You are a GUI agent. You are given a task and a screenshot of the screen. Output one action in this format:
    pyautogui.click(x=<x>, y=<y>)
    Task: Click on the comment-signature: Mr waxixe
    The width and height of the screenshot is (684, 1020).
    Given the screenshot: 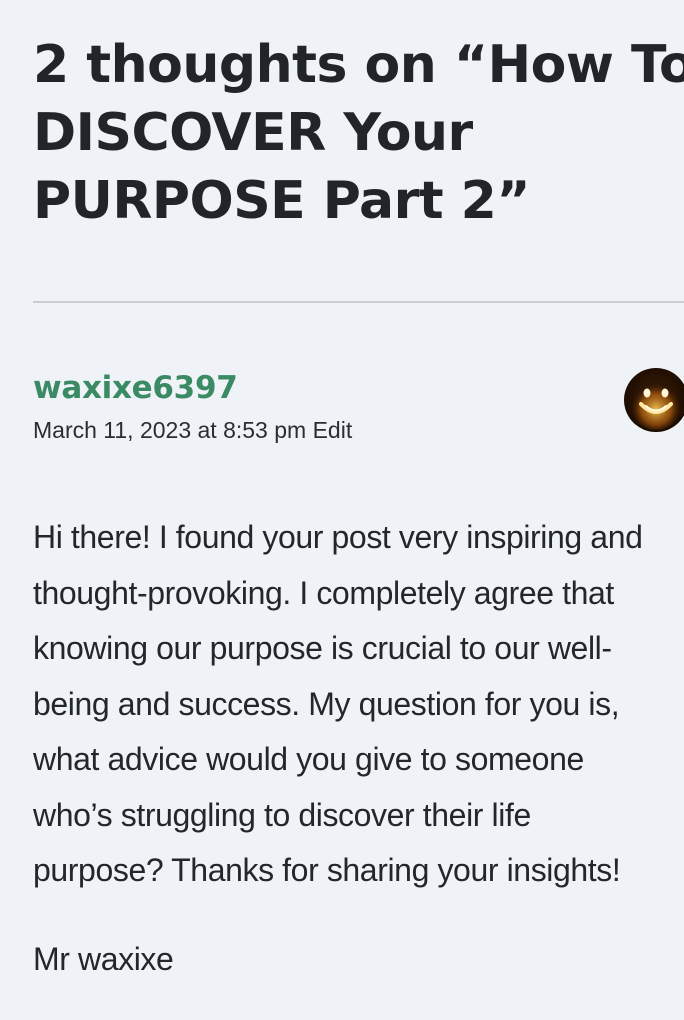 What is the action you would take?
    pyautogui.click(x=103, y=959)
    